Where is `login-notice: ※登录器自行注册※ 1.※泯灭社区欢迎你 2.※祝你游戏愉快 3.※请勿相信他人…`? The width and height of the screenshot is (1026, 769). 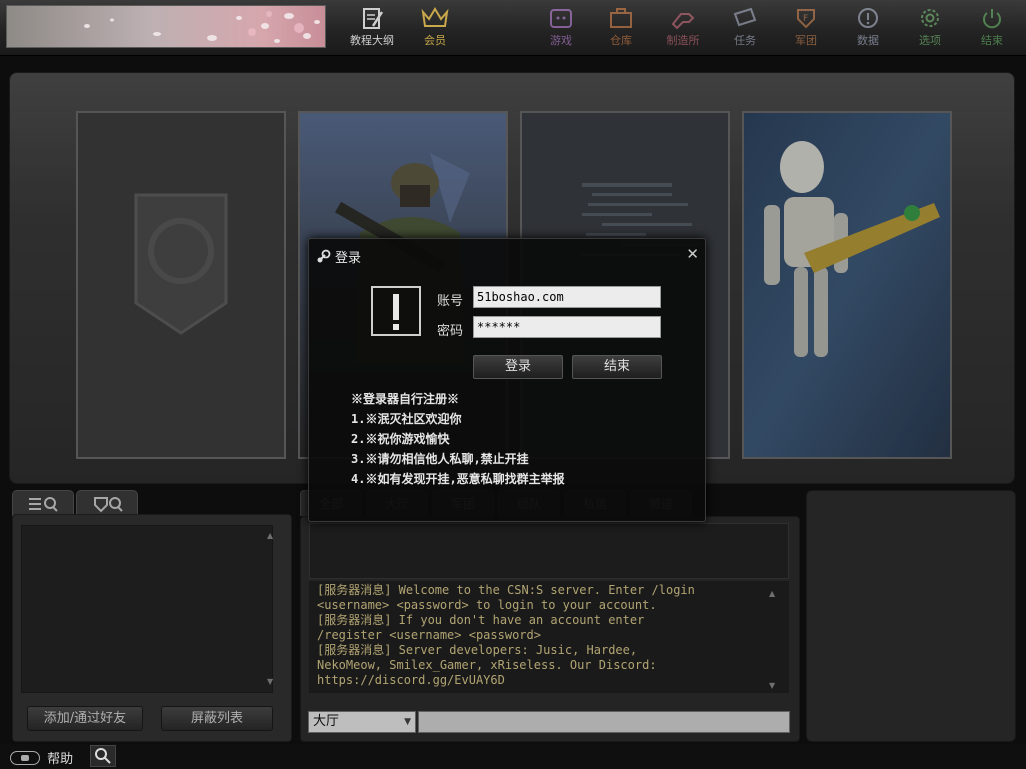
login-notice: ※登录器自行注册※ 1.※泯灭社区欢迎你 2.※祝你游戏愉快 3.※请勿相信他人… is located at coordinates (458, 439).